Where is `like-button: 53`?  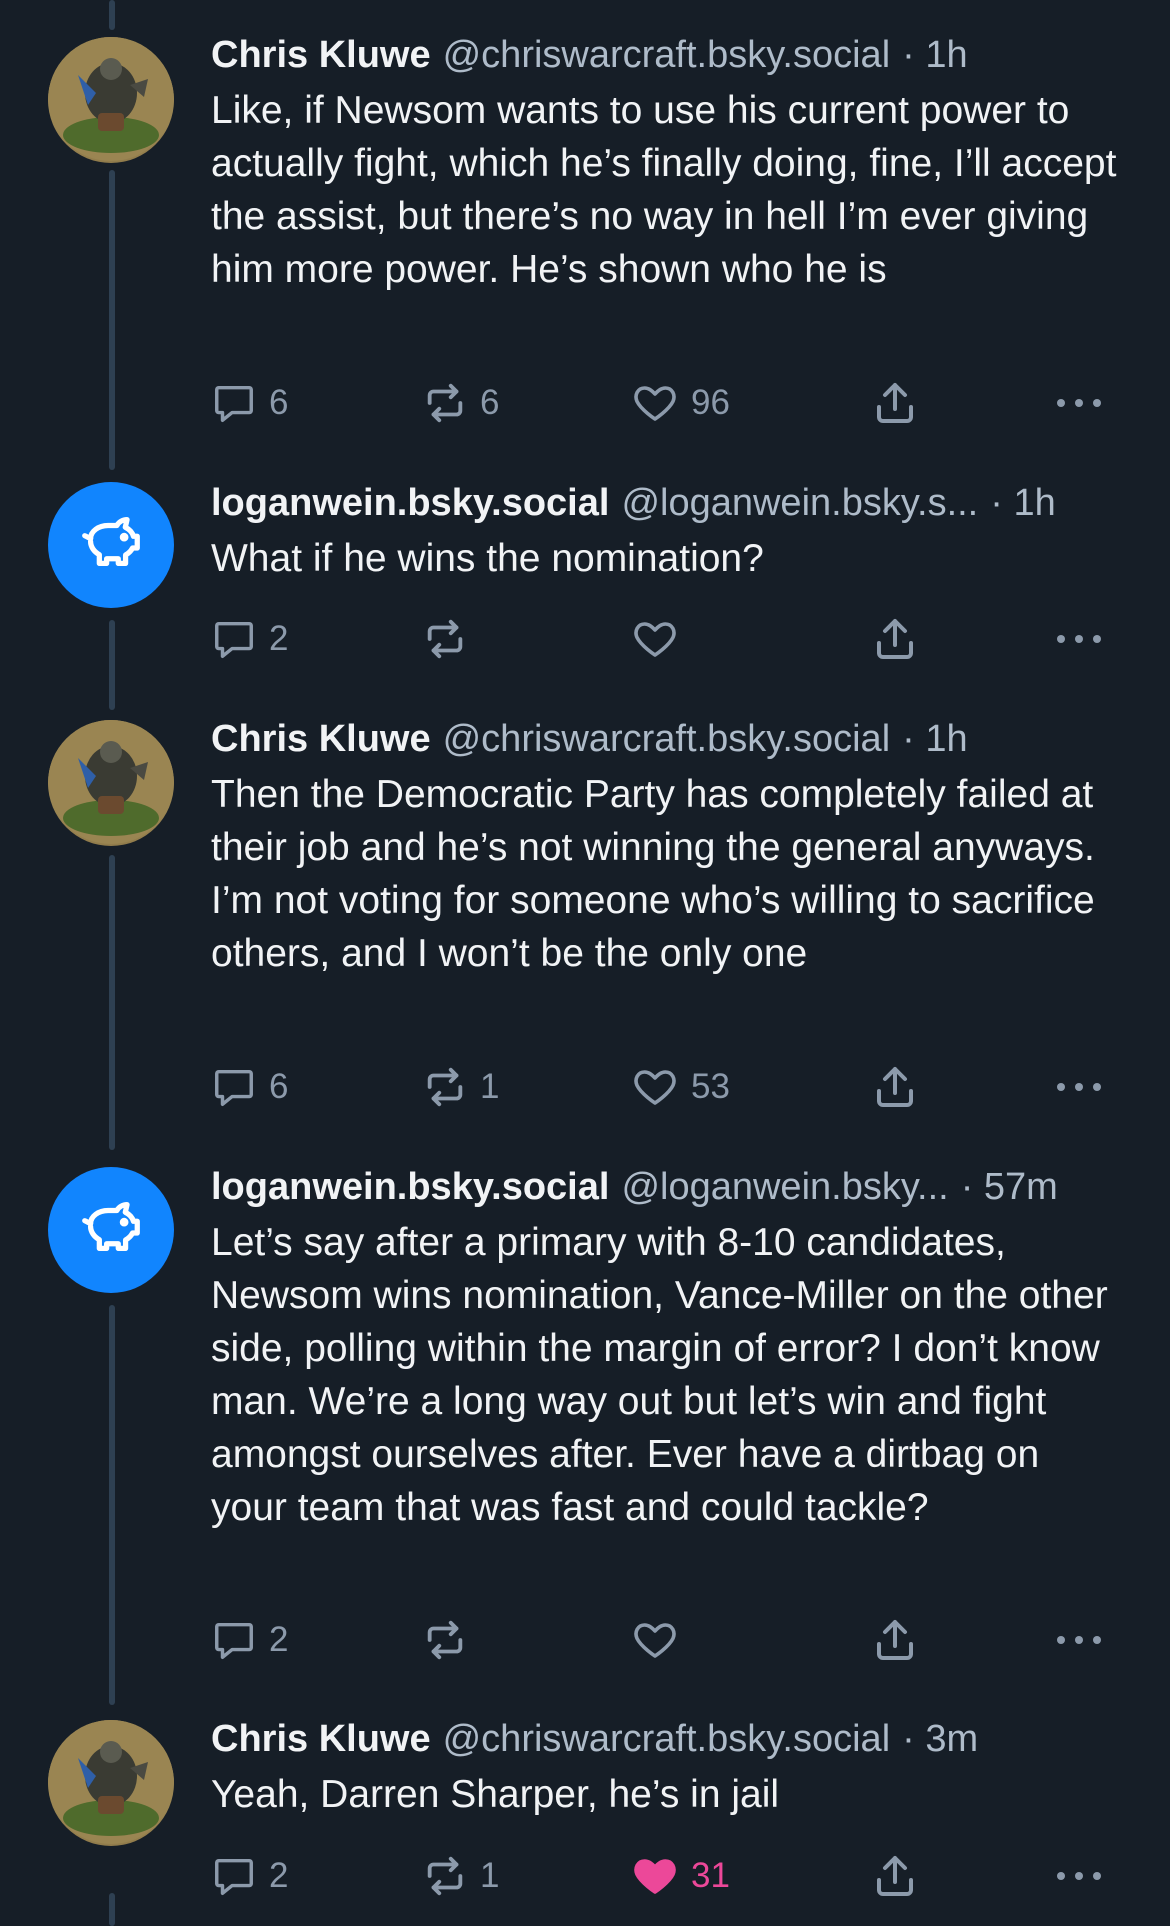
like-button: 53 is located at coordinates (680, 1087).